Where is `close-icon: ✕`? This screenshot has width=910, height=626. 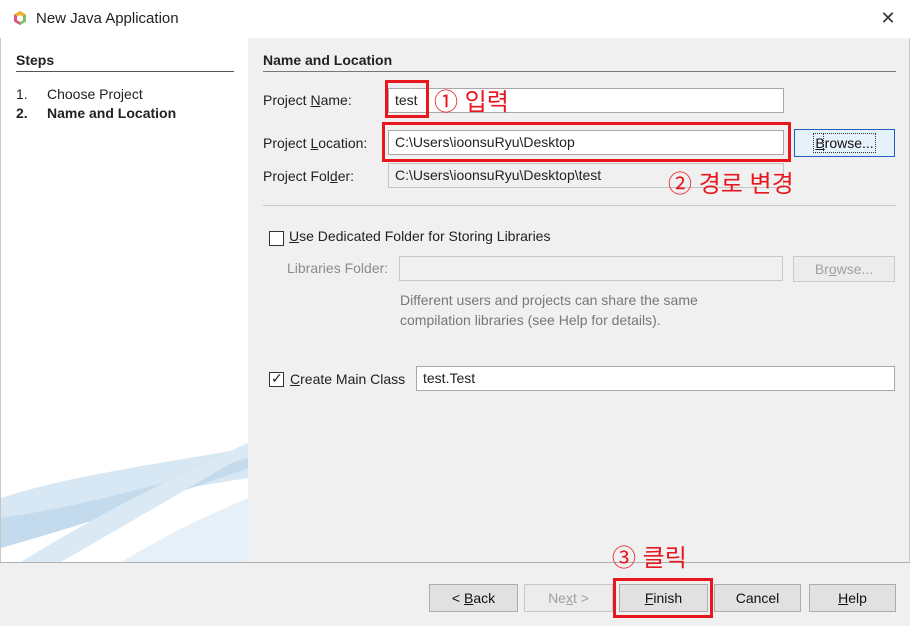
close-icon: ✕ is located at coordinates (888, 18).